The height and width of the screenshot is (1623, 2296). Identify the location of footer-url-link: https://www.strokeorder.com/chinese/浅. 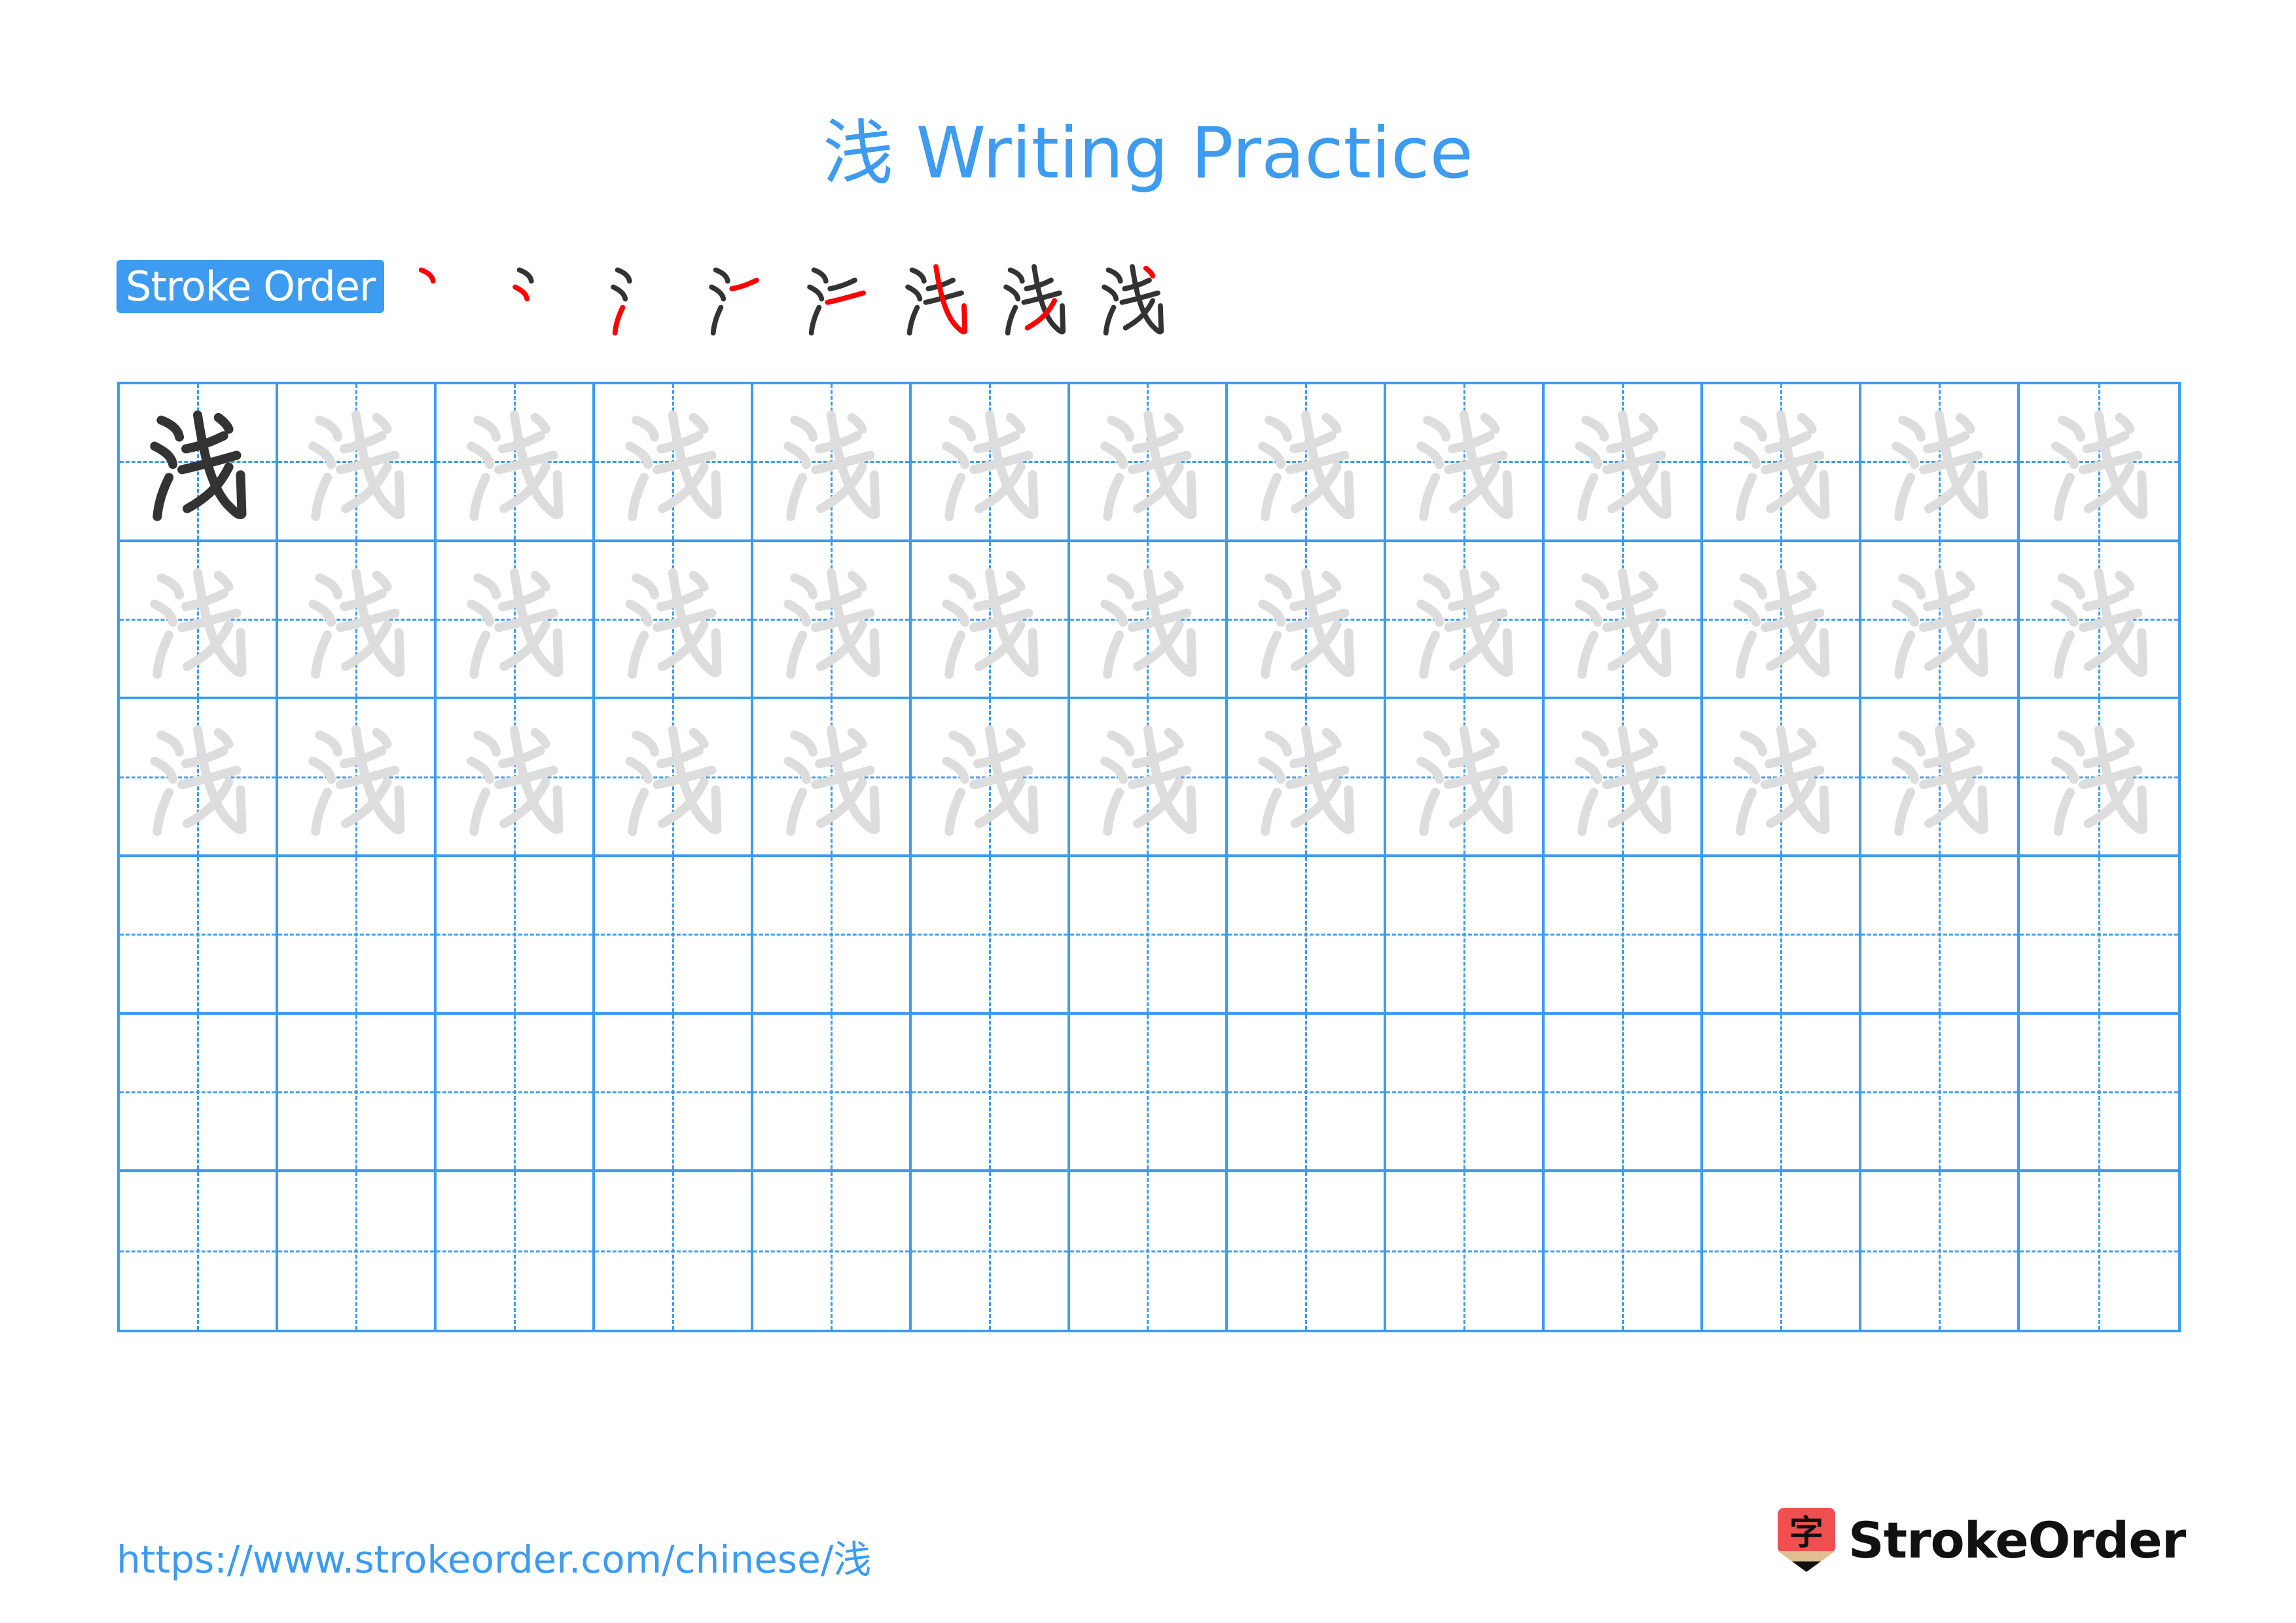
(494, 1556).